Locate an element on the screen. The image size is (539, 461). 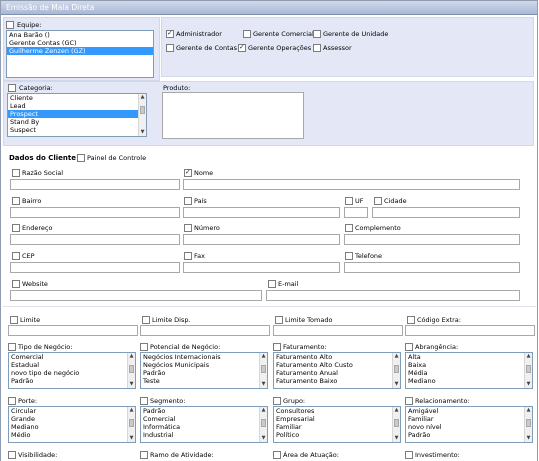
list-item: Guilherme Zenzen (GZ) is located at coordinates (80, 51).